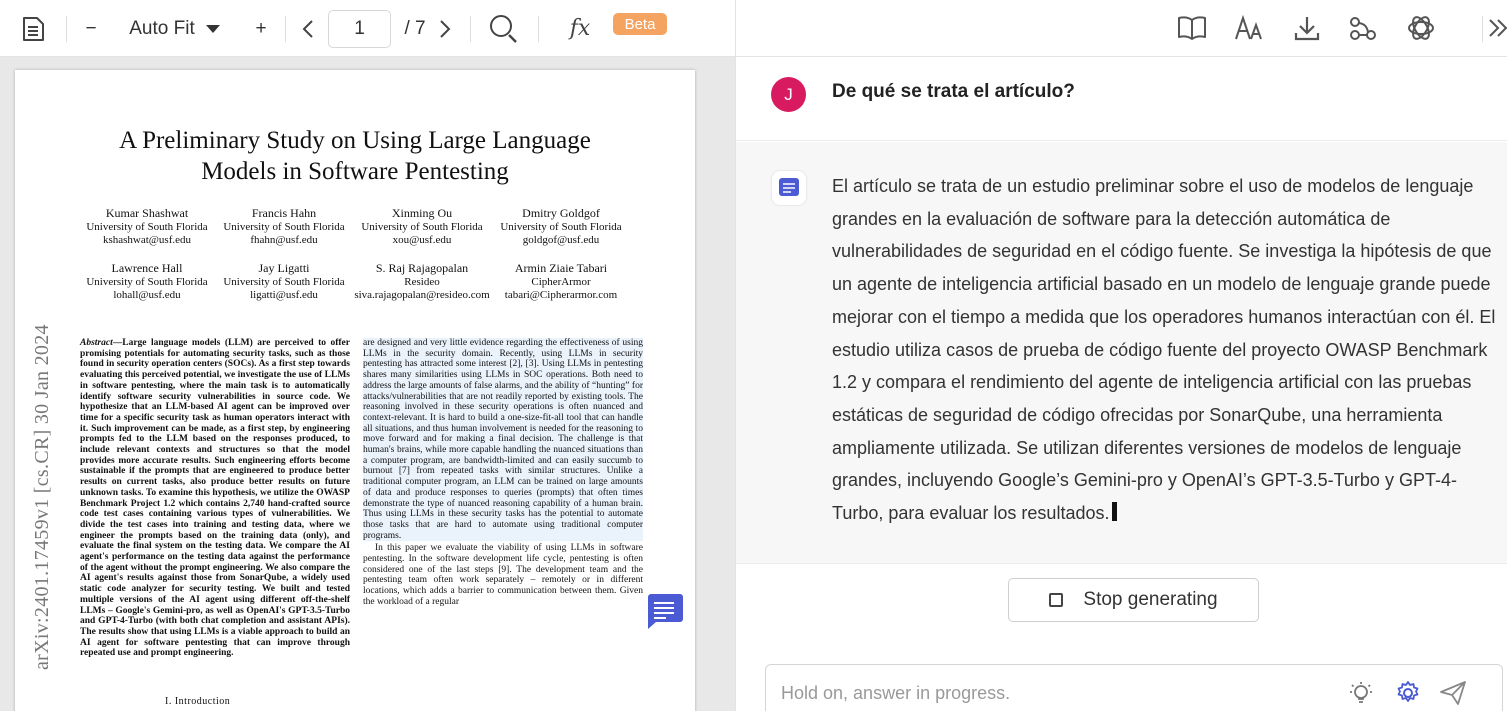 The height and width of the screenshot is (711, 1507). What do you see at coordinates (33, 28) in the screenshot?
I see `document-icon` at bounding box center [33, 28].